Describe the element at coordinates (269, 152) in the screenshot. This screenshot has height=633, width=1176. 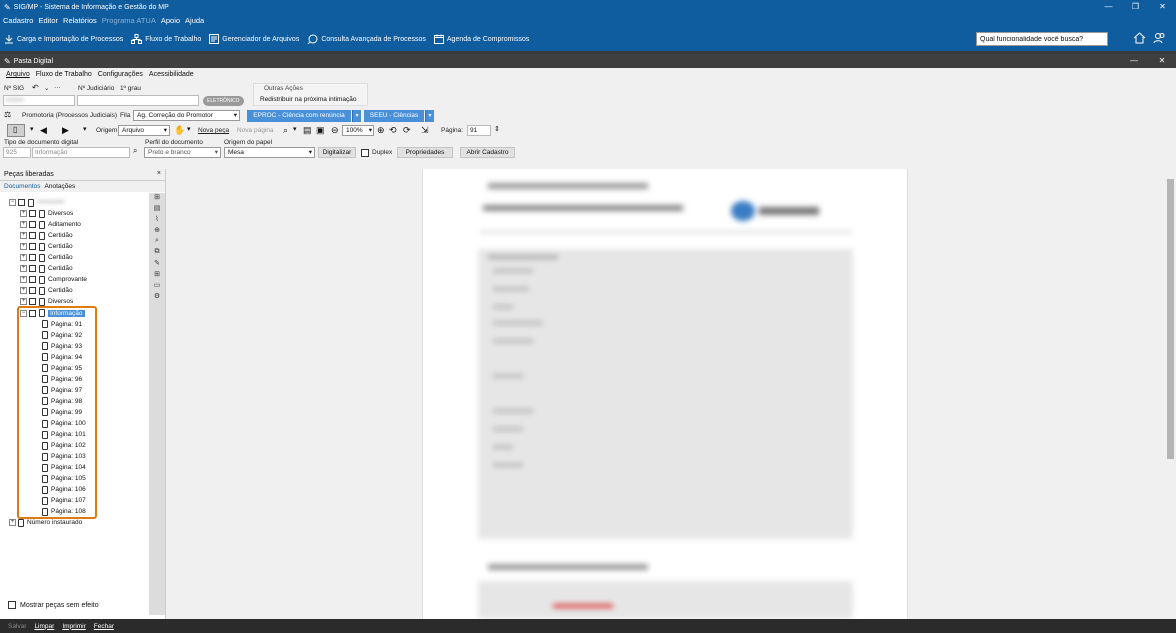
I see `origem-papel-select: Mesa ▾` at that location.